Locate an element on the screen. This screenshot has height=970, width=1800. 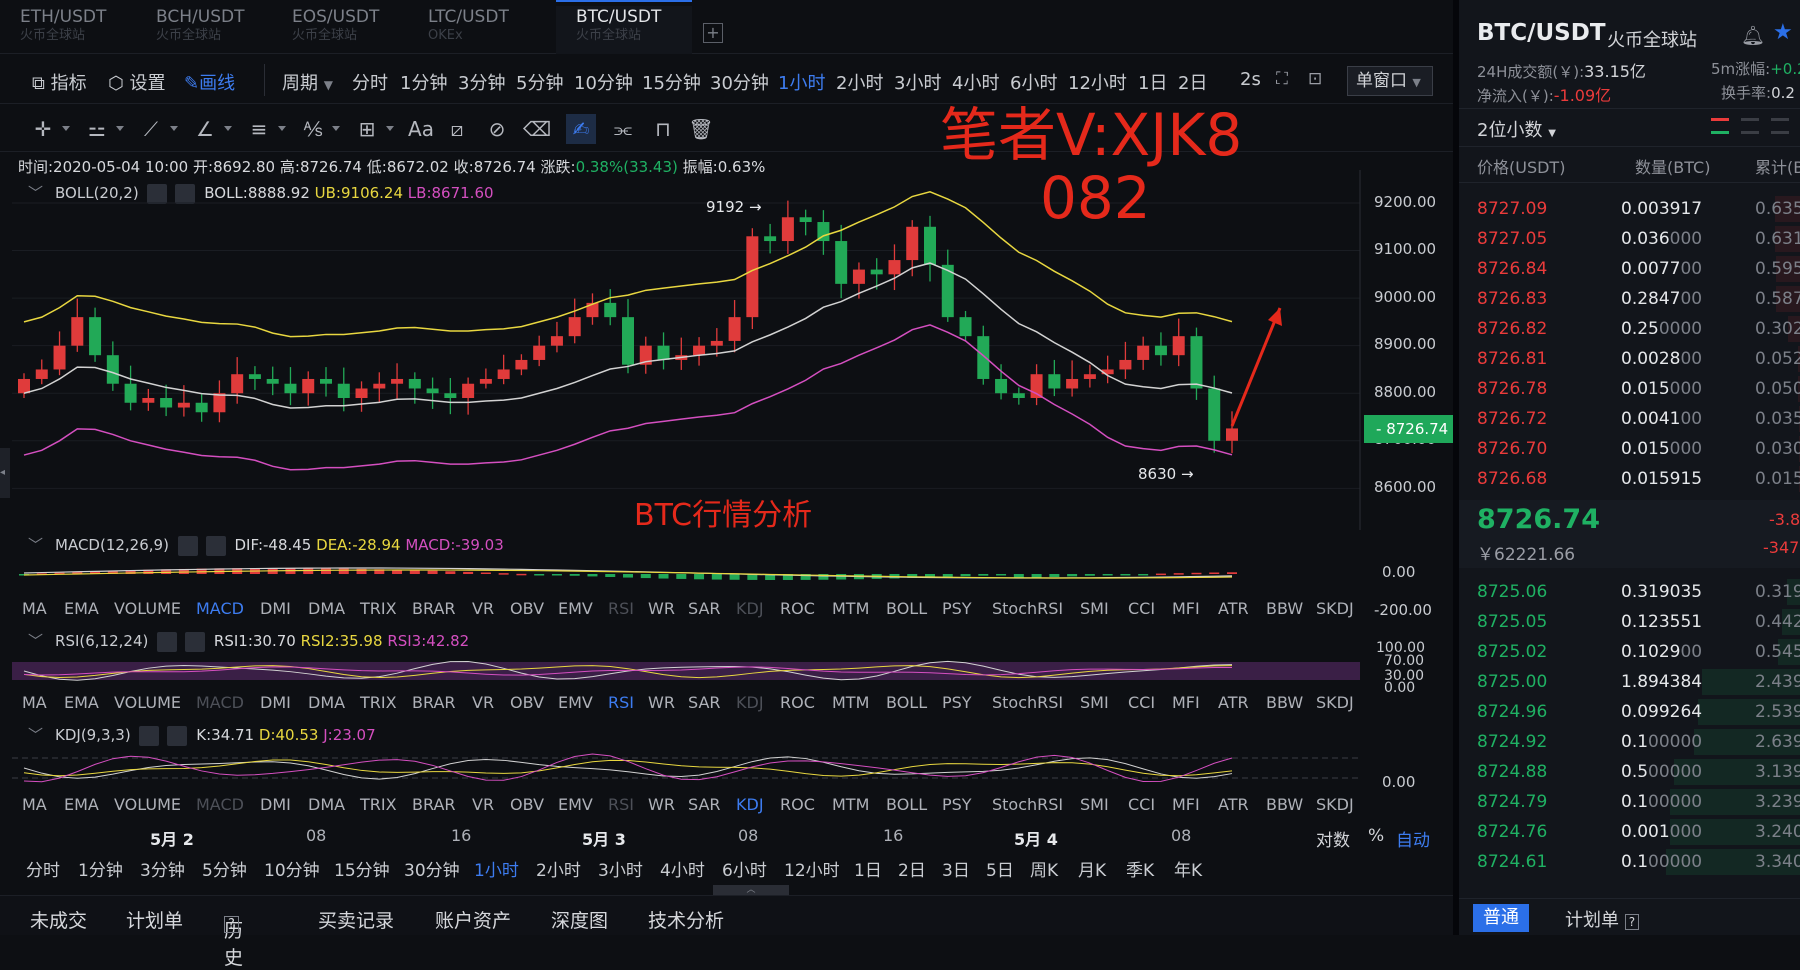
period-option: 1分钟 is located at coordinates (423, 82).